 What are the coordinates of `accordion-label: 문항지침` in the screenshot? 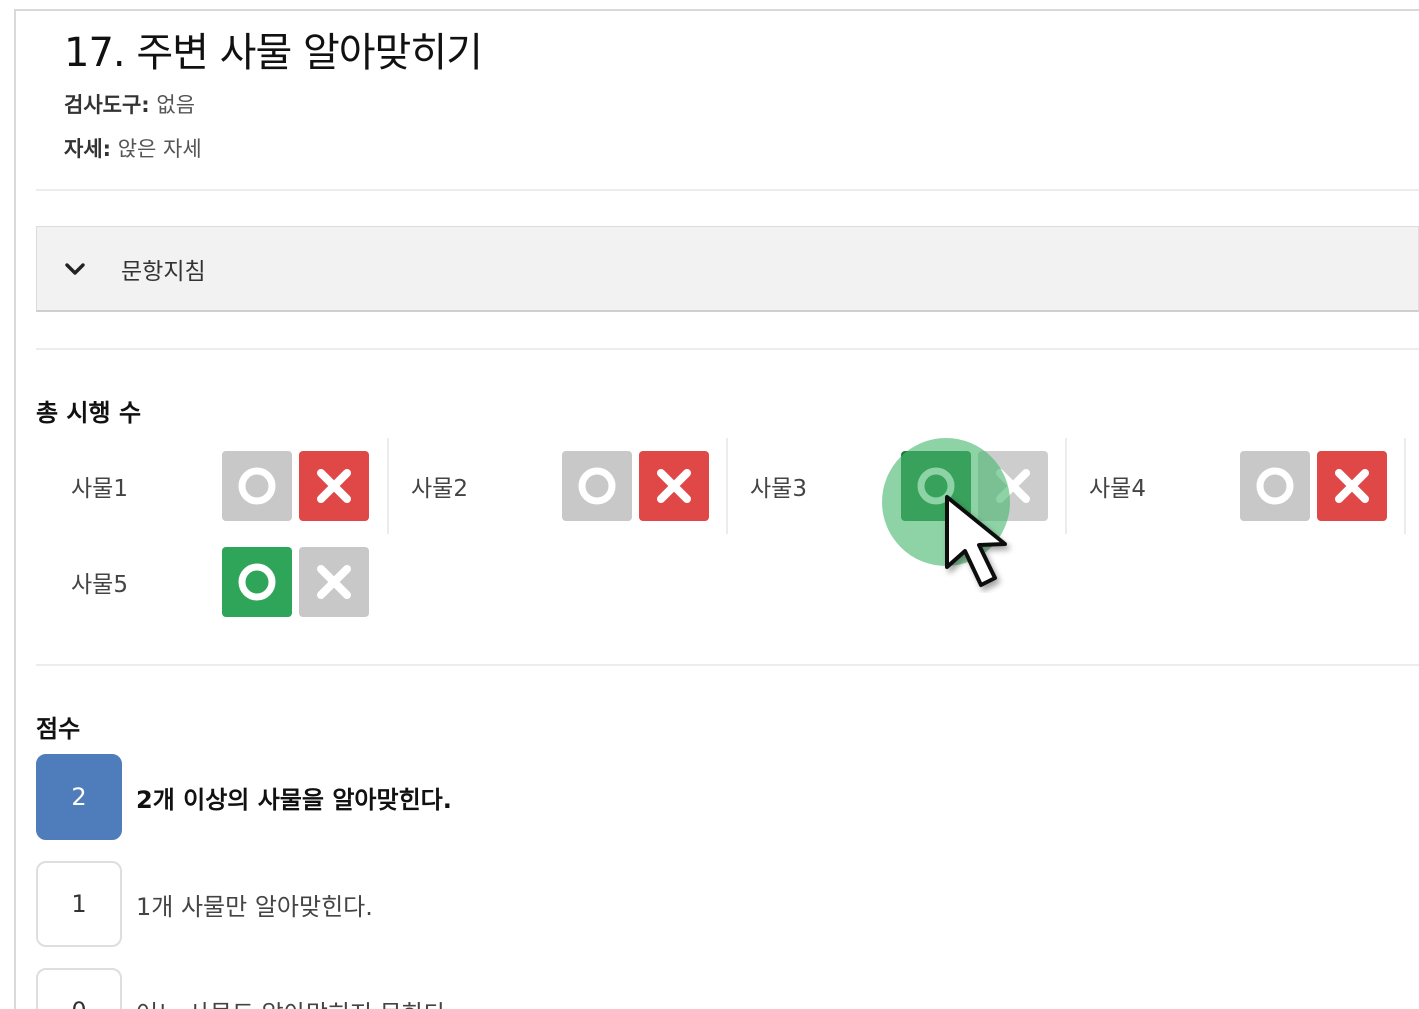 It's located at (163, 271).